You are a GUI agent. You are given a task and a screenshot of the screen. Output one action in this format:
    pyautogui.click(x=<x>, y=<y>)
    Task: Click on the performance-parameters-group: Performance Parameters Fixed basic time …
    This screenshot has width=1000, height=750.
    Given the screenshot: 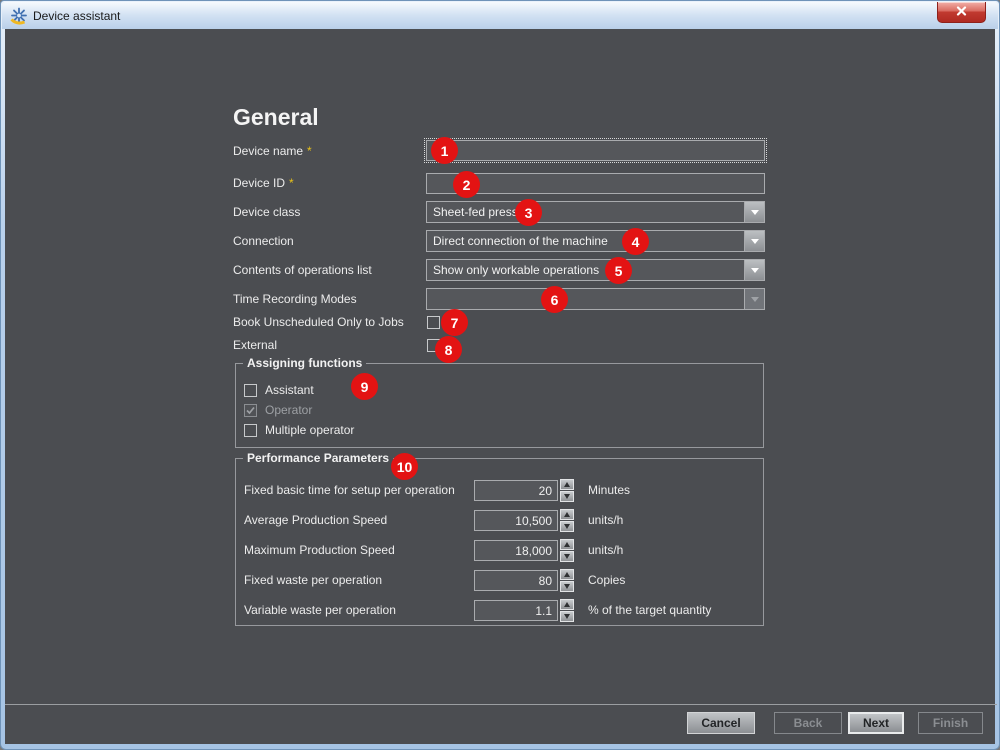 What is the action you would take?
    pyautogui.click(x=499, y=538)
    